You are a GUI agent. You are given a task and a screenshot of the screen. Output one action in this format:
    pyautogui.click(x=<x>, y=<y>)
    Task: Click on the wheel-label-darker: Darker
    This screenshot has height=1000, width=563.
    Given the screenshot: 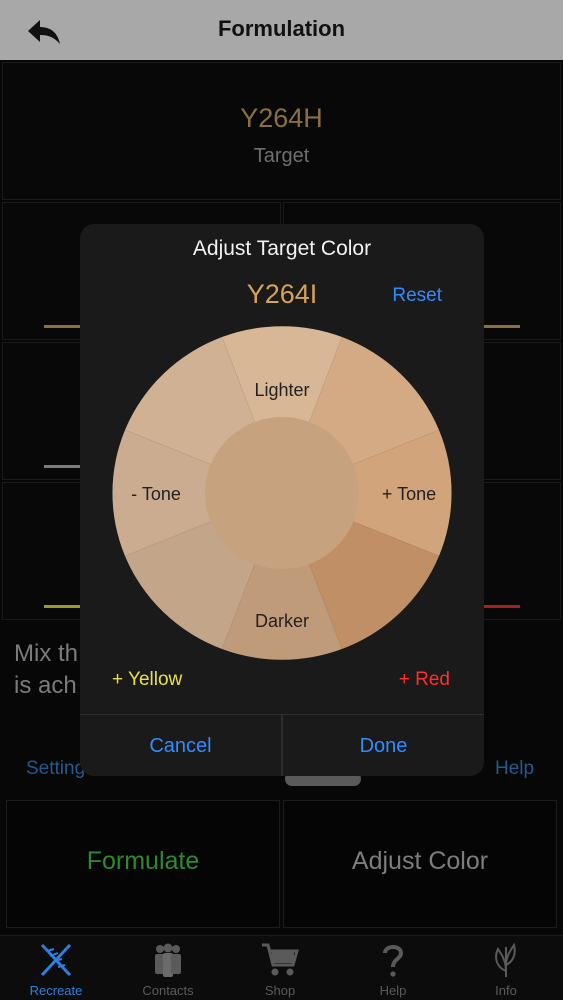 What is the action you would take?
    pyautogui.click(x=282, y=621)
    